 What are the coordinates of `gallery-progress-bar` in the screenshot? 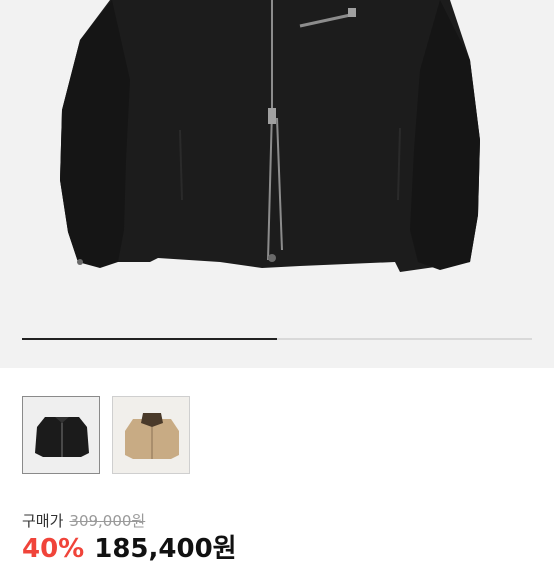 It's located at (277, 339).